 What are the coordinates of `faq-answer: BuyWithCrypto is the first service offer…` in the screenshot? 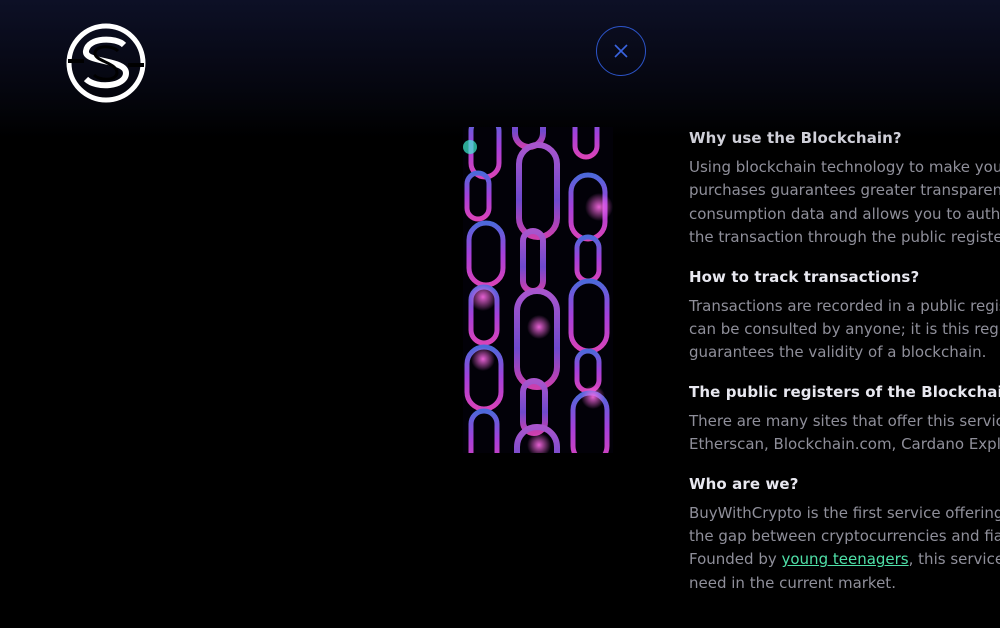 It's located at (844, 549).